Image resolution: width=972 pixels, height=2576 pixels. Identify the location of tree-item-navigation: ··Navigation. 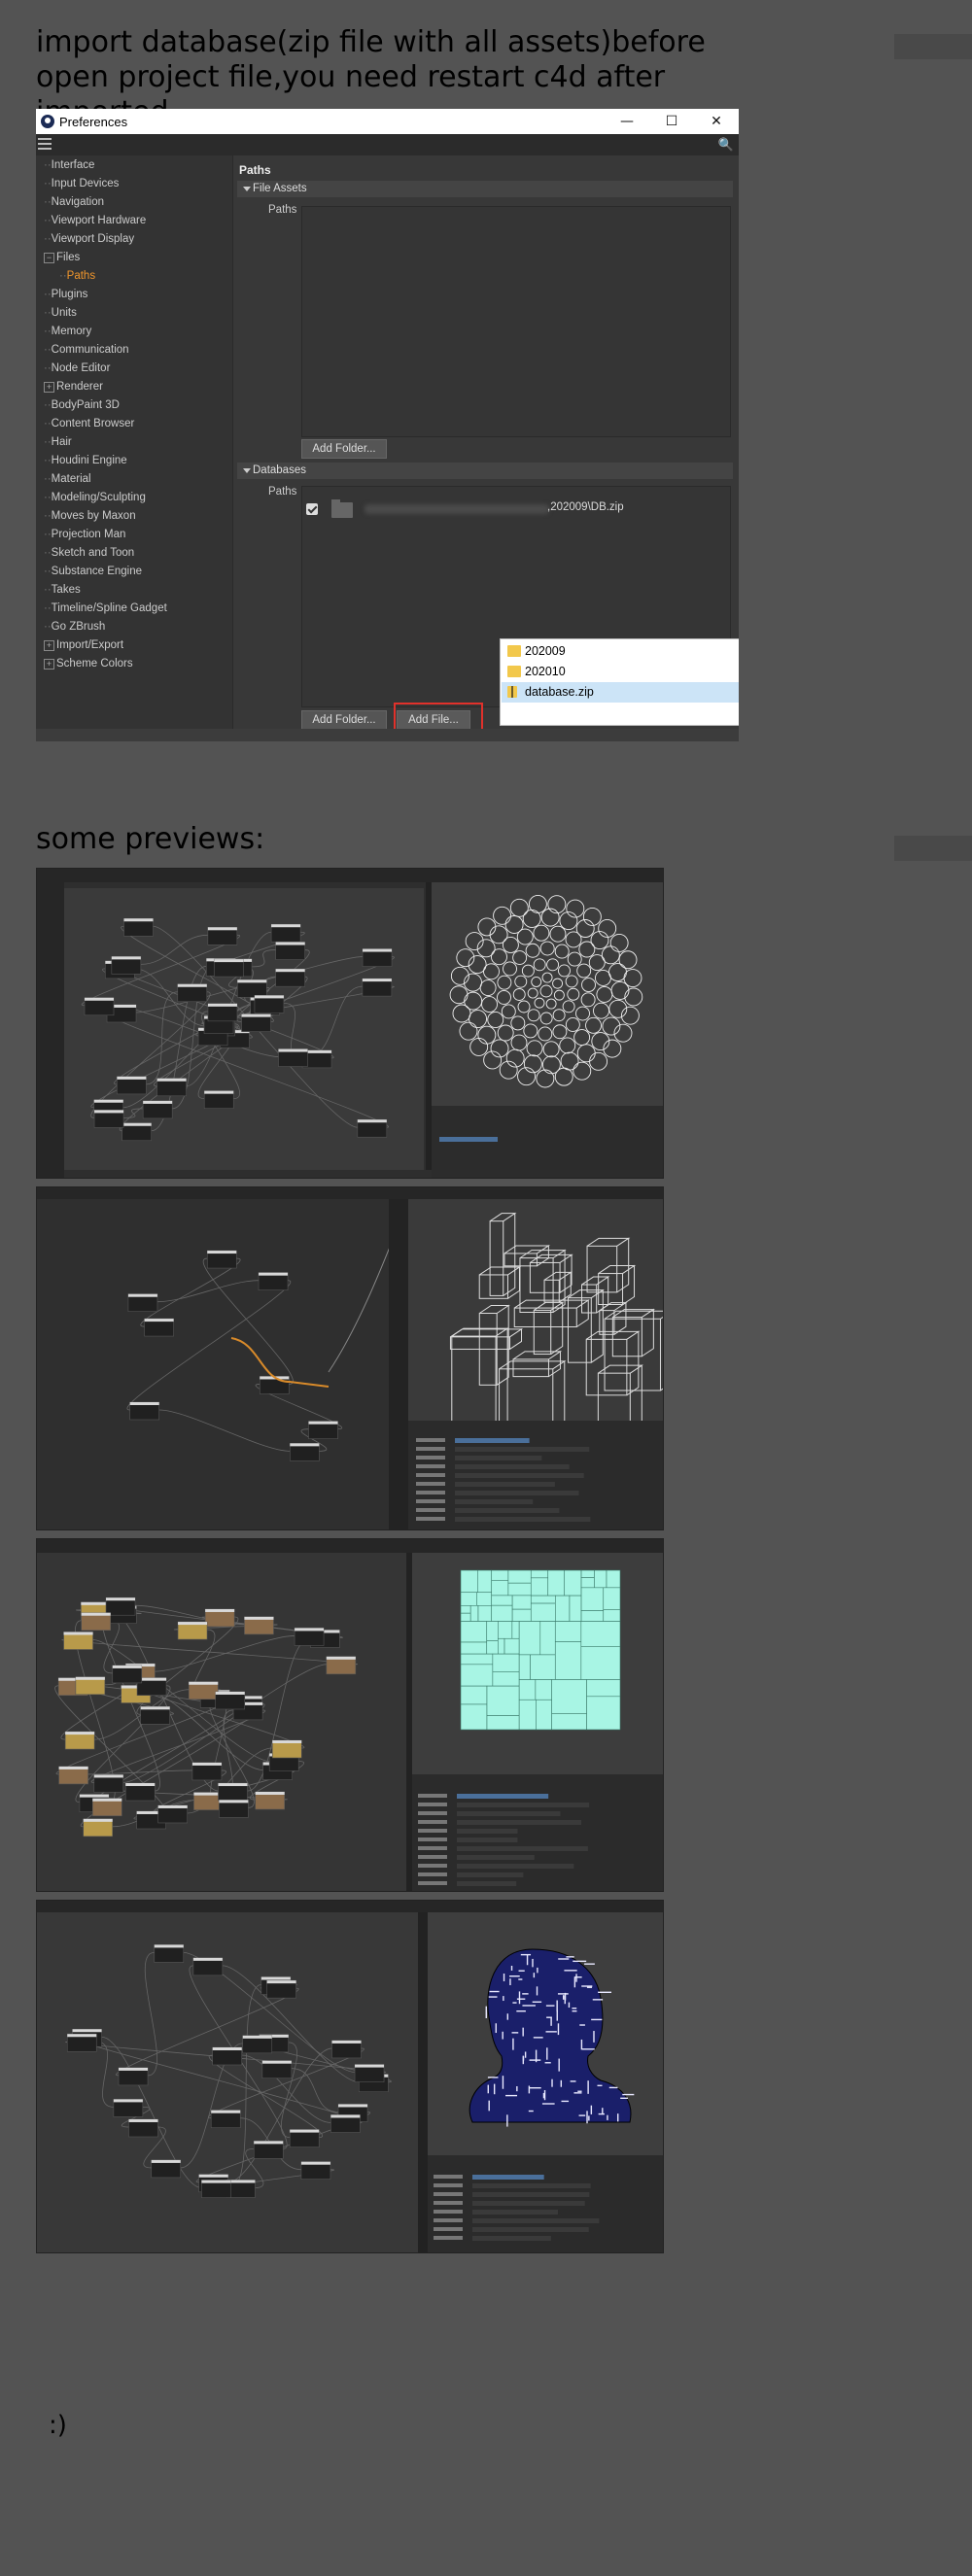
(74, 205).